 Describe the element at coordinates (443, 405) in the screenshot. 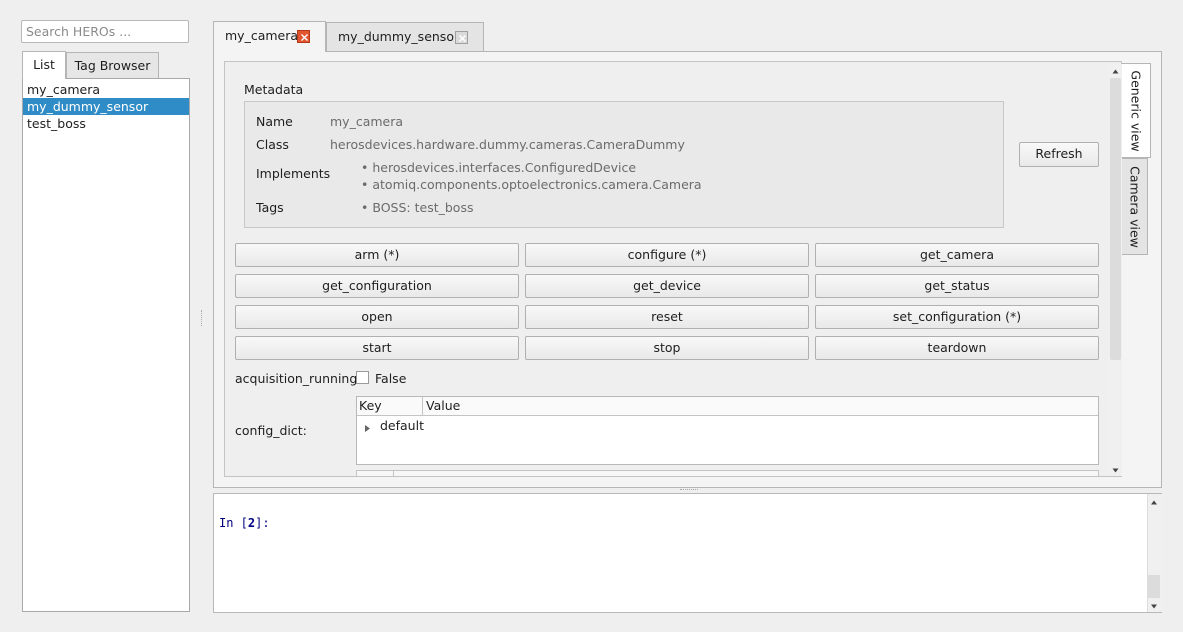

I see `column-header-value: Value` at that location.